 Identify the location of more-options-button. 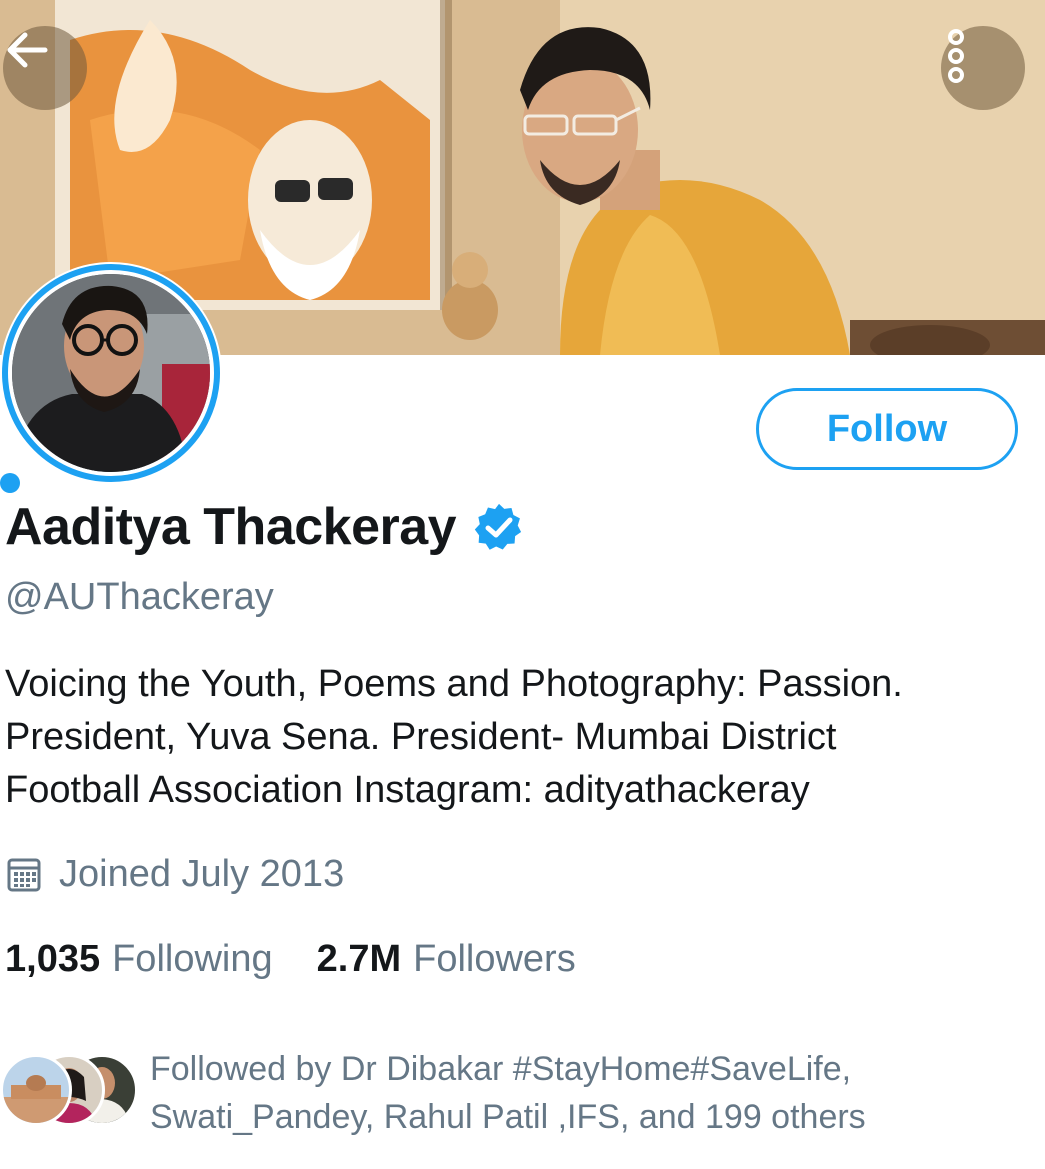
(983, 68).